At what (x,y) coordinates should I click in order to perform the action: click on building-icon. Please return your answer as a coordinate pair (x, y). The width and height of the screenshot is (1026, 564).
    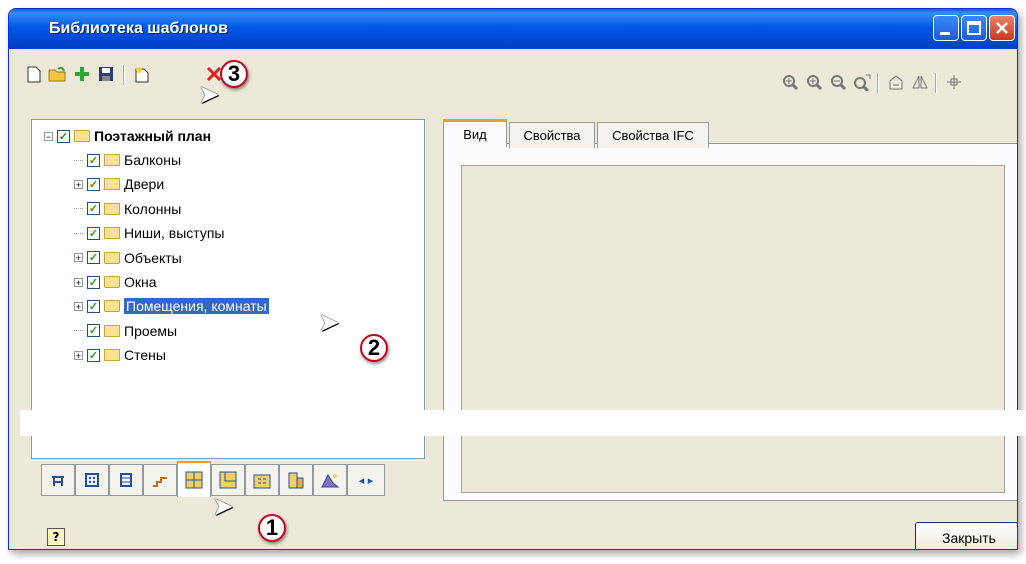
    Looking at the image, I should click on (296, 480).